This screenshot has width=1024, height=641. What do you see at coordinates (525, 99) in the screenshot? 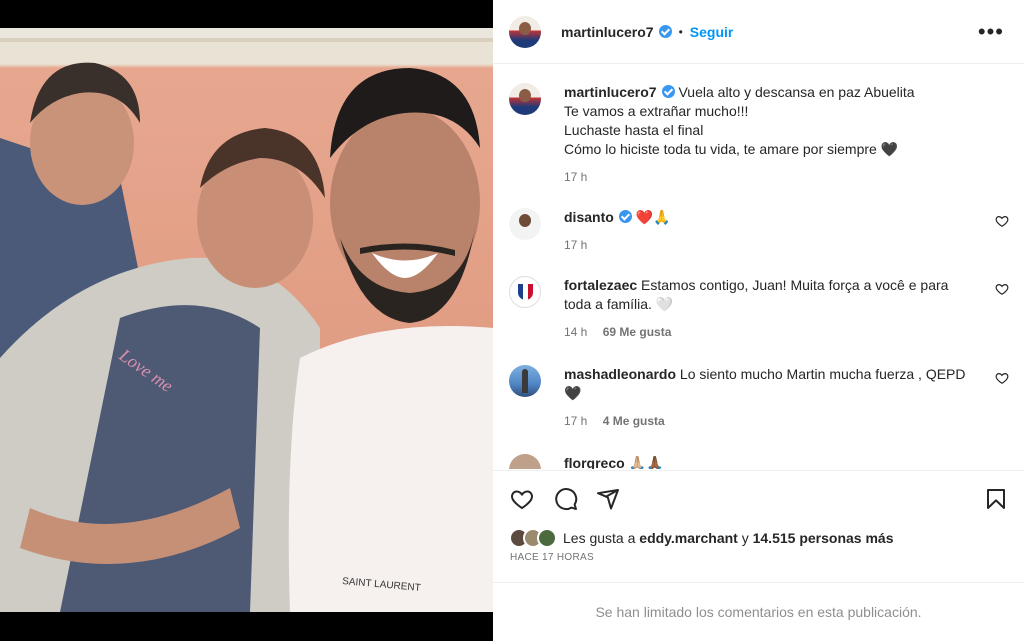
I see `caption-author-avatar` at bounding box center [525, 99].